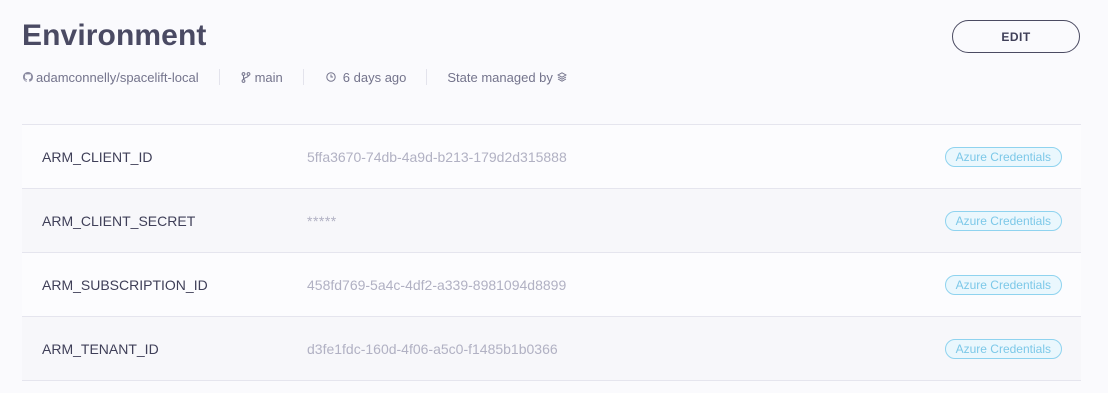 The image size is (1108, 393). What do you see at coordinates (1016, 36) in the screenshot?
I see `edit-button: EDIT` at bounding box center [1016, 36].